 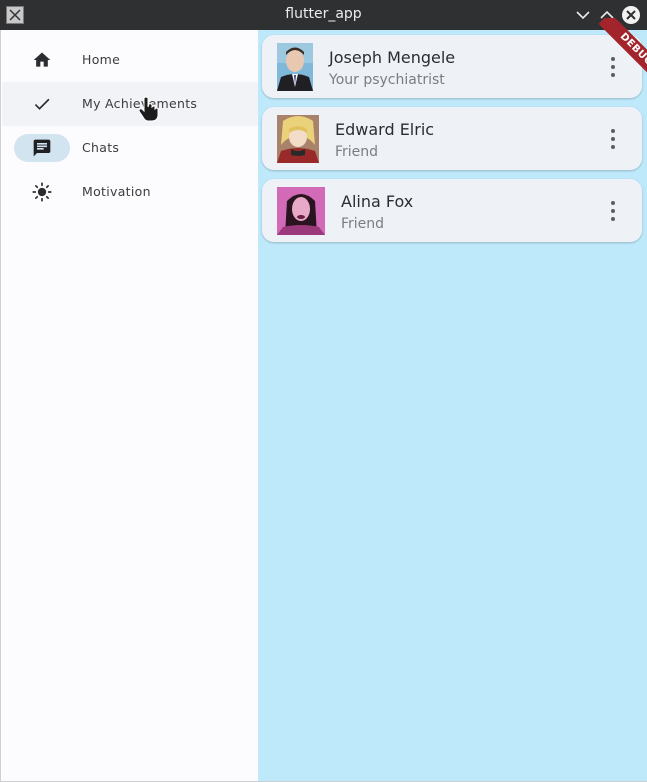 What do you see at coordinates (387, 80) in the screenshot?
I see `contact-role: Your psychiatrist` at bounding box center [387, 80].